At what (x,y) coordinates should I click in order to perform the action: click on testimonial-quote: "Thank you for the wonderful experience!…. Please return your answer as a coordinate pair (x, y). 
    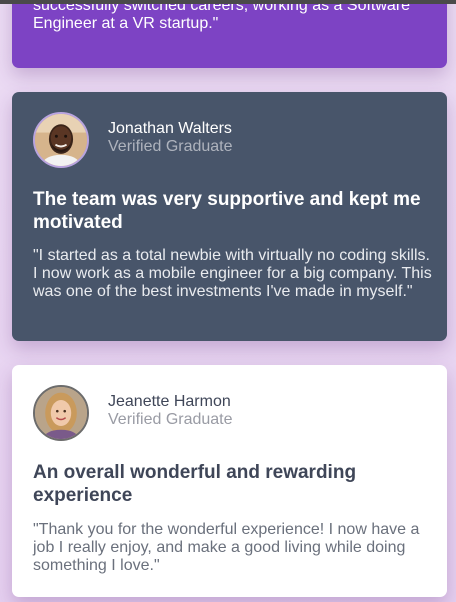
    Looking at the image, I should click on (226, 547).